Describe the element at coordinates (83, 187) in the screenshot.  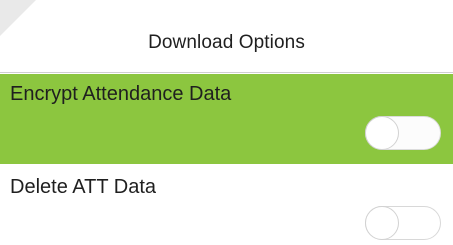
I see `option-label-delete-att-data: Delete ATT Data` at that location.